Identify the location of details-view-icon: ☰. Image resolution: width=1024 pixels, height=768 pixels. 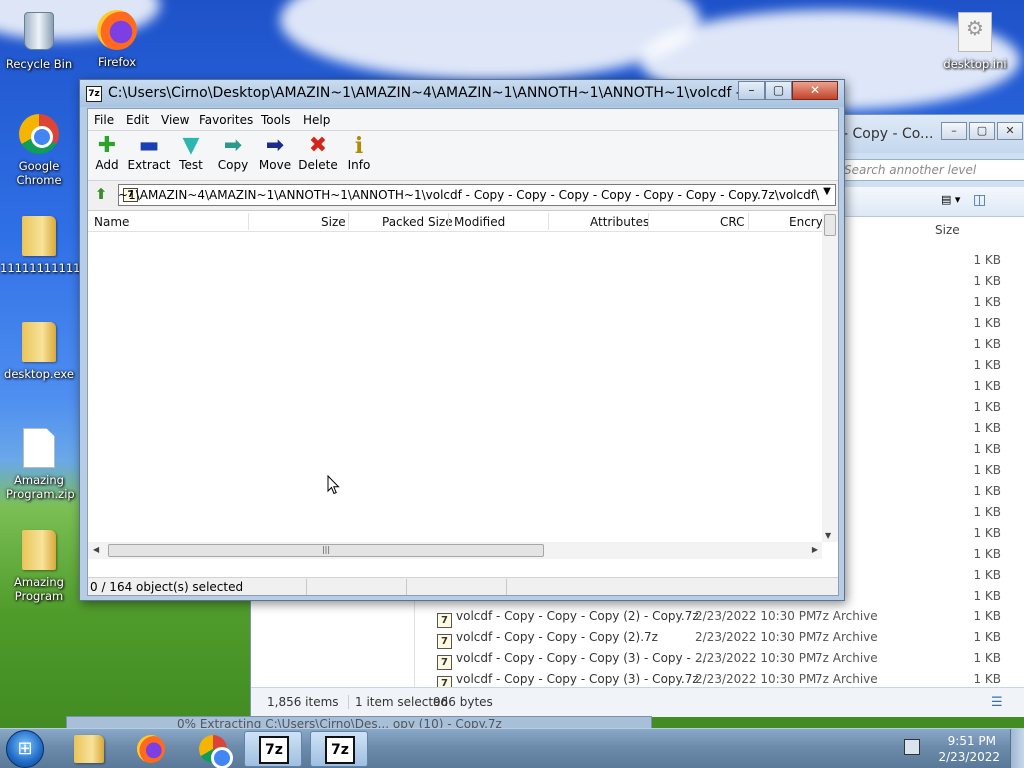
(997, 702).